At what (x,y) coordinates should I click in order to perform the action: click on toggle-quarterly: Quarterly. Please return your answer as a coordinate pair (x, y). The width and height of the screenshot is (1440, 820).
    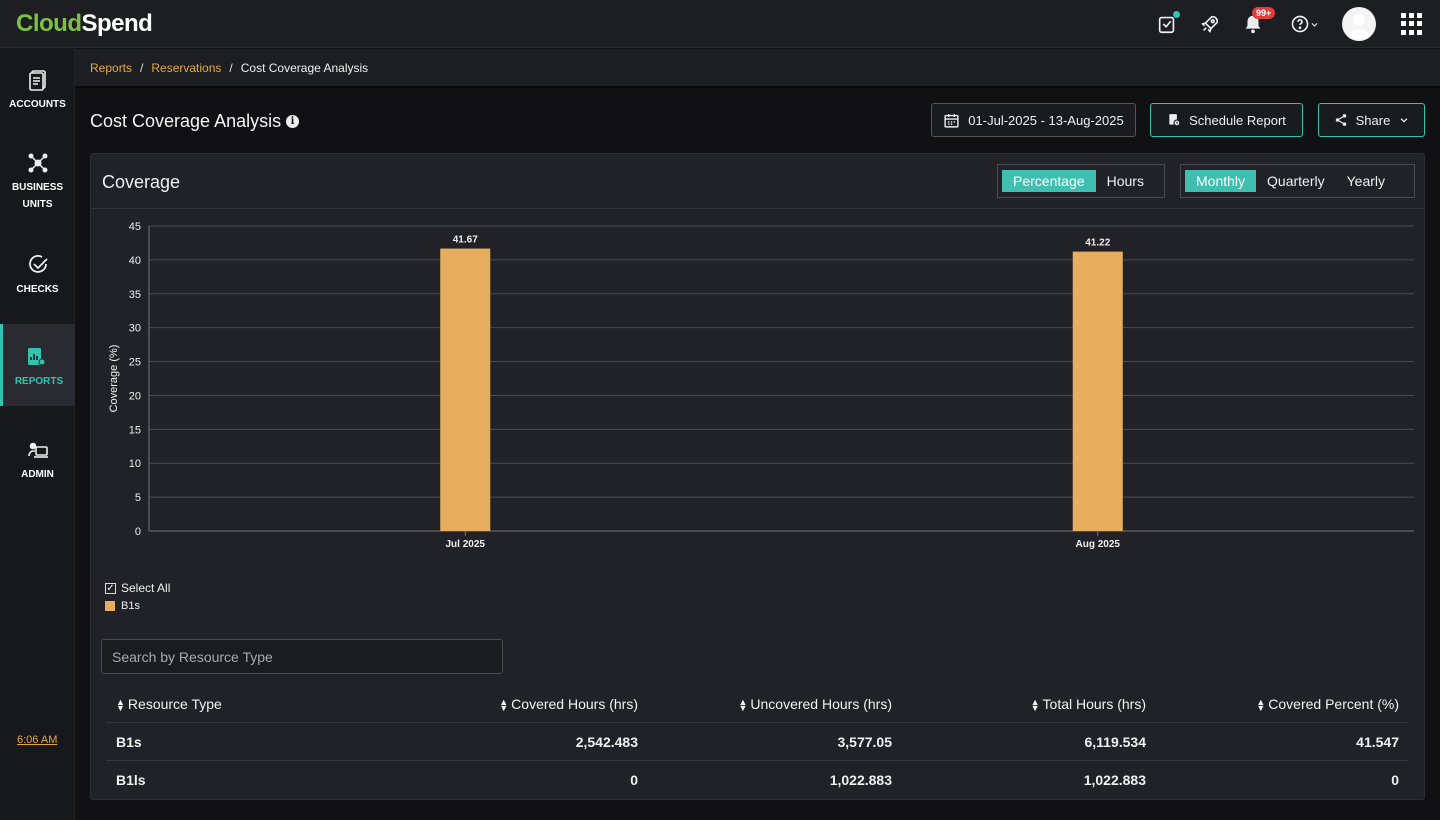
    Looking at the image, I should click on (1296, 181).